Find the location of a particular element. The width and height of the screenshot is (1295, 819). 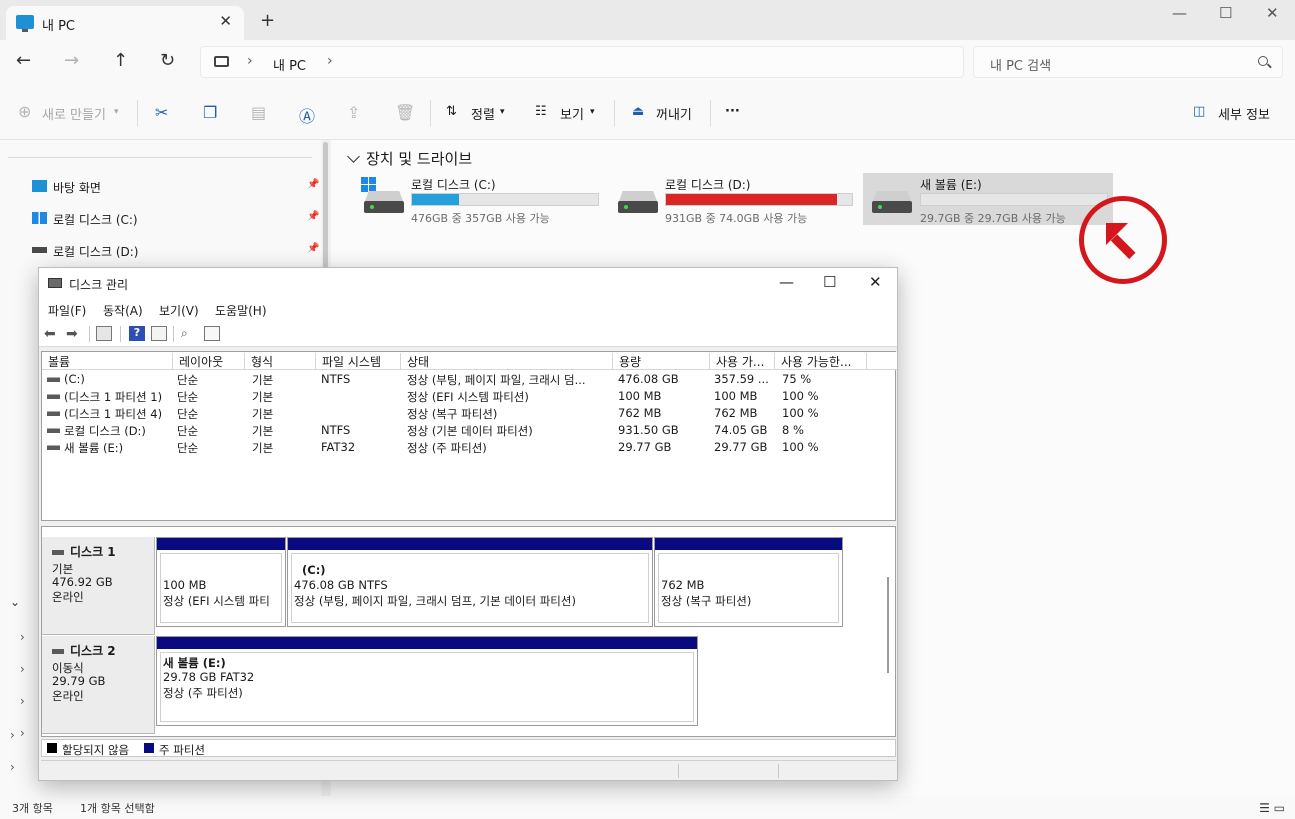

back-arrow-icon: ⬅ is located at coordinates (52, 334).